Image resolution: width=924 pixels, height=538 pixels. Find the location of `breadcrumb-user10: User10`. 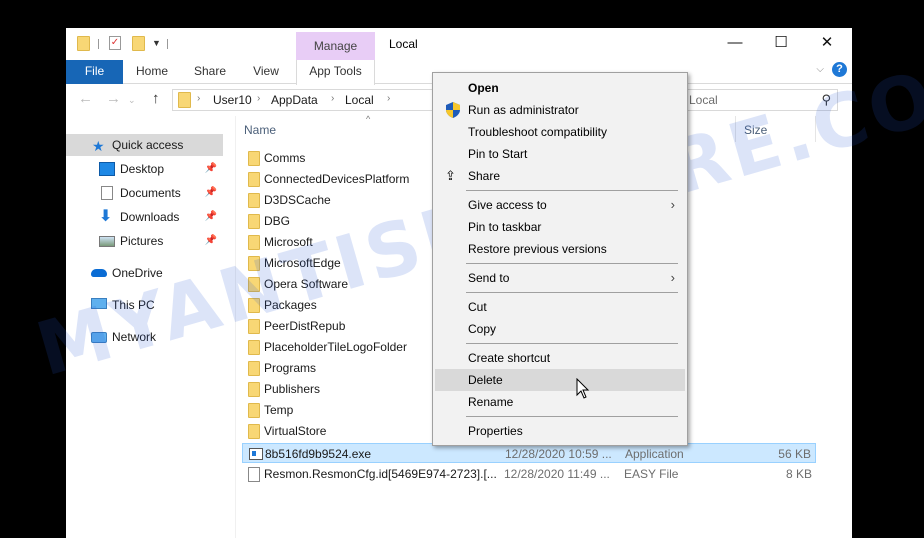

breadcrumb-user10: User10 is located at coordinates (232, 100).